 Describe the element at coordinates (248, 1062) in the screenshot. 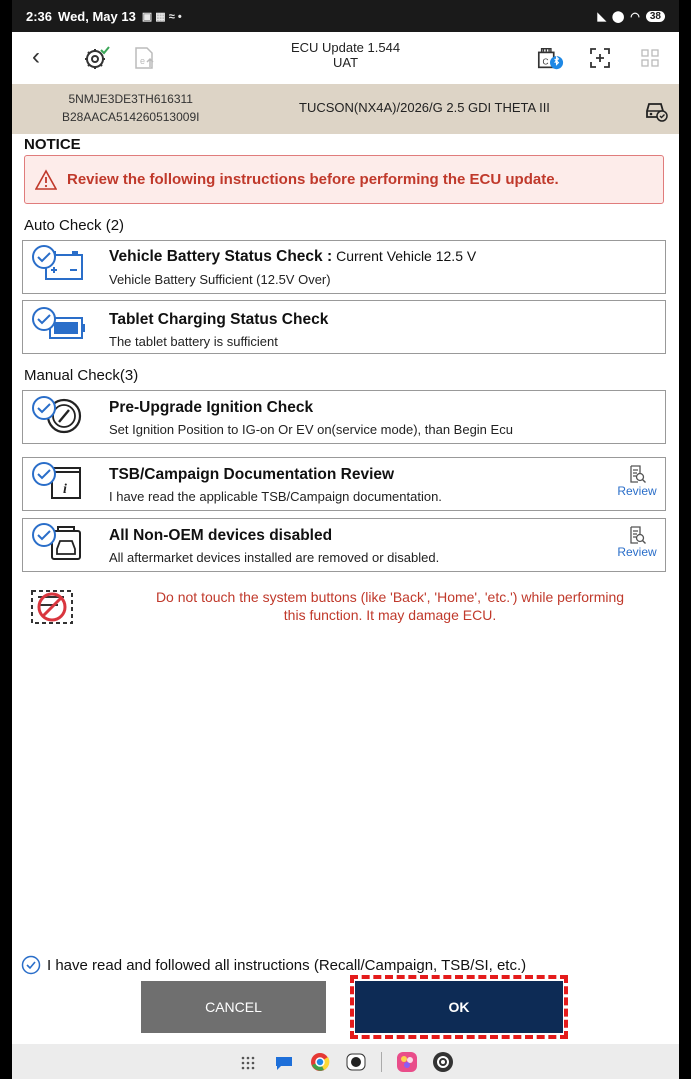

I see `app-drawer-icon` at that location.